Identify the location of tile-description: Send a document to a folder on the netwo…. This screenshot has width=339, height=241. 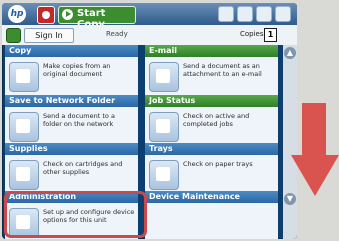
(79, 120).